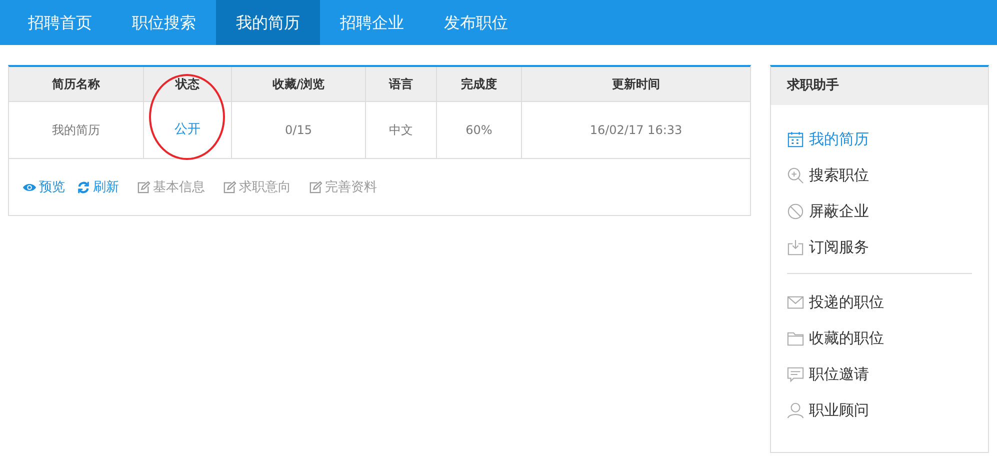  What do you see at coordinates (795, 302) in the screenshot?
I see `envelope-icon` at bounding box center [795, 302].